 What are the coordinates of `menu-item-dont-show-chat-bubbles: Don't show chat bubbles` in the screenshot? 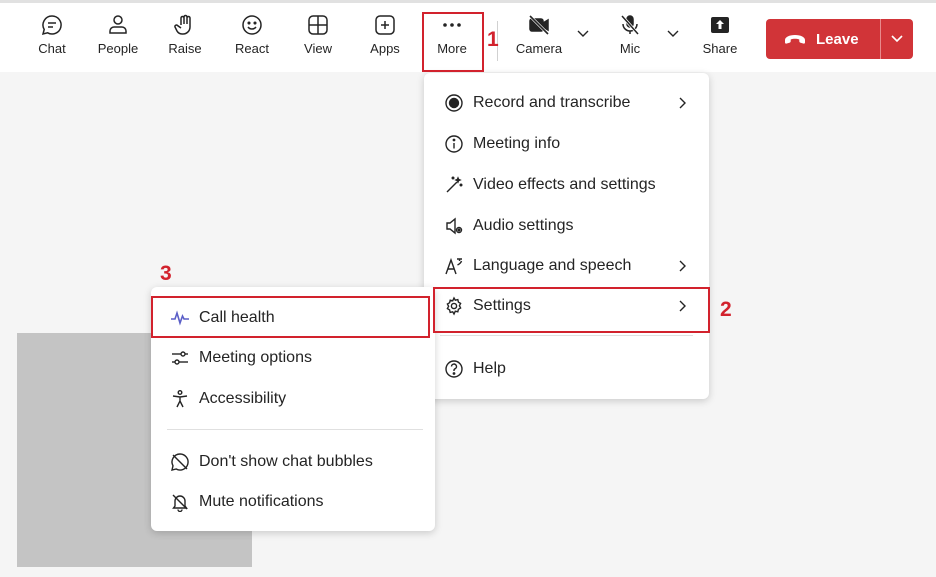 It's located at (293, 462).